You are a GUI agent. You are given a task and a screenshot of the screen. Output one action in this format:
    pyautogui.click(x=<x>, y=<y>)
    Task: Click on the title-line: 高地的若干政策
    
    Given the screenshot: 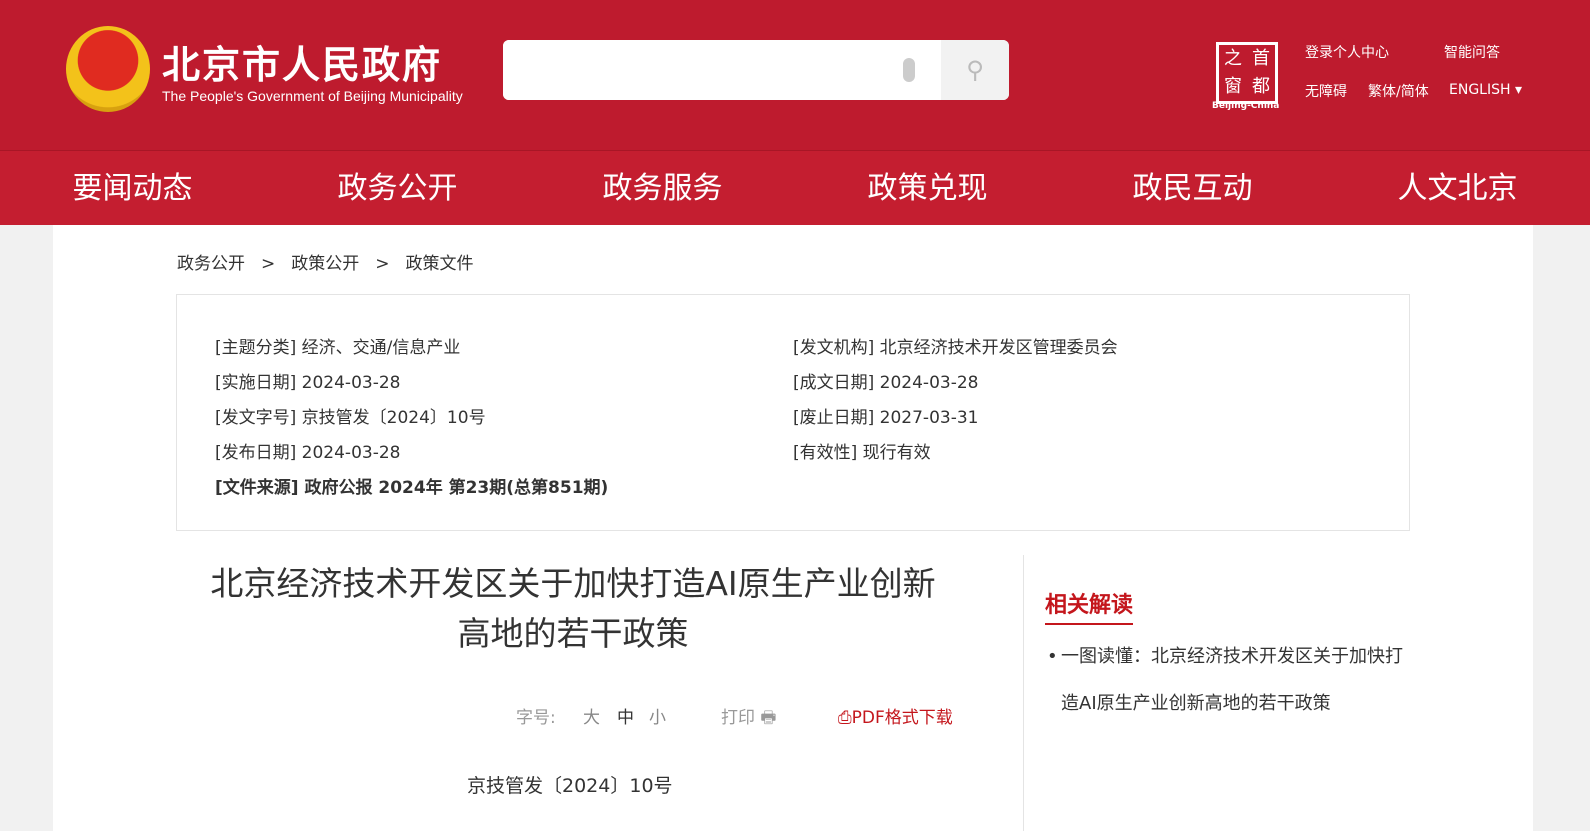 What is the action you would take?
    pyautogui.click(x=573, y=633)
    